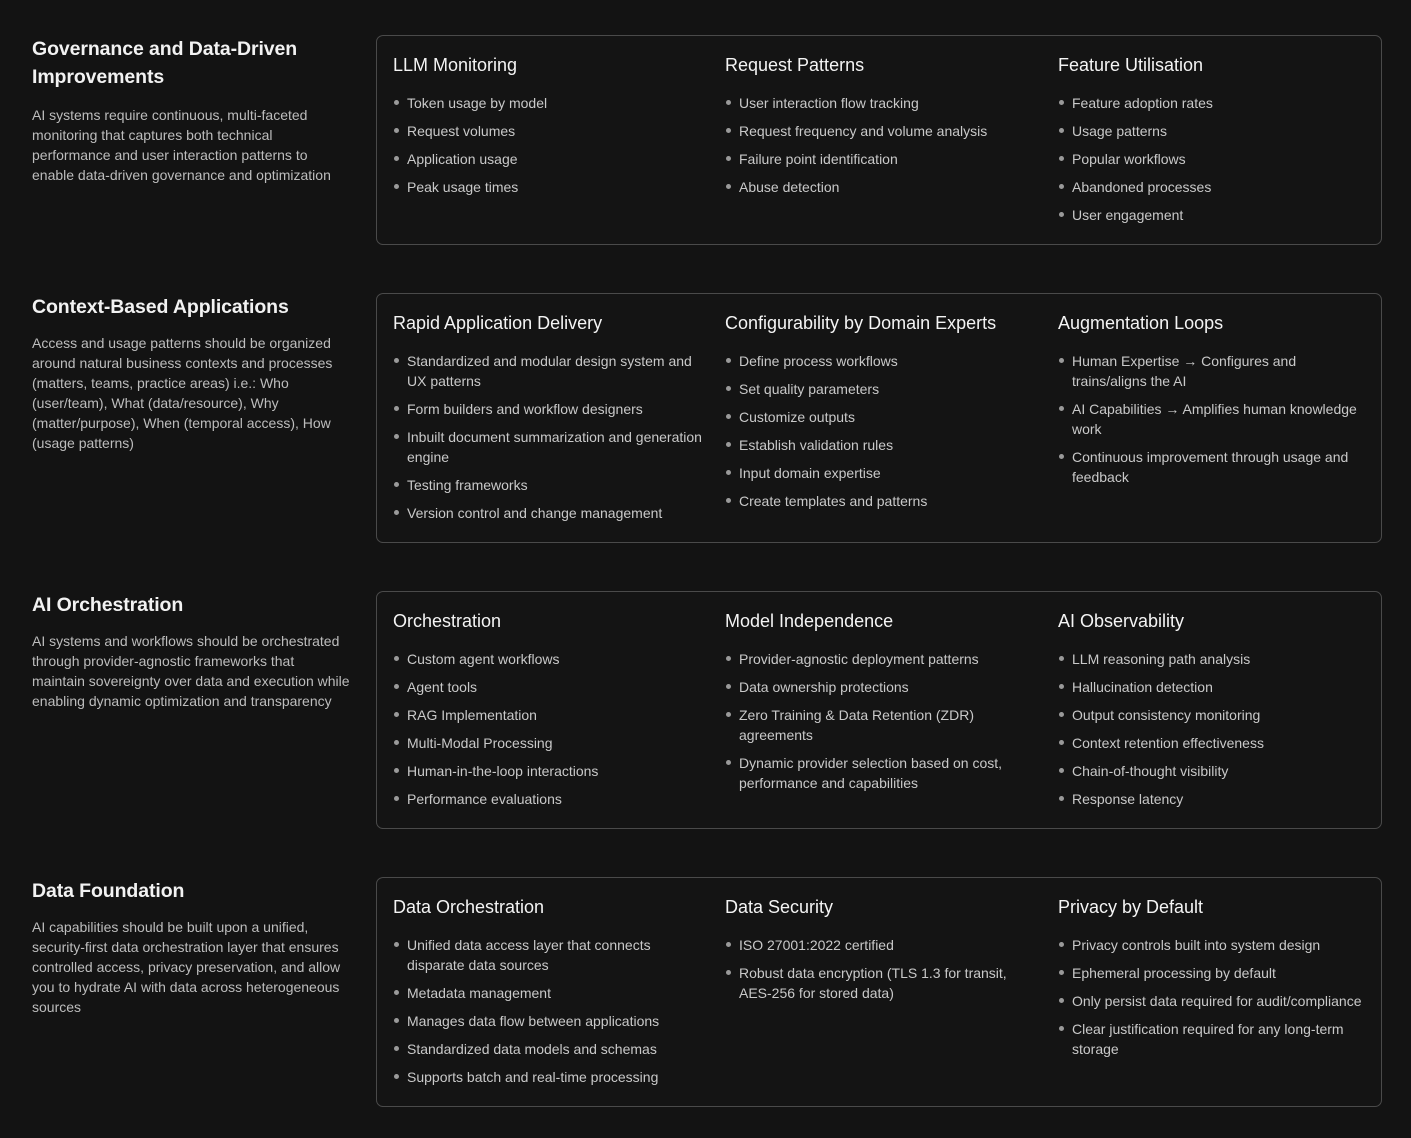  Describe the element at coordinates (1216, 215) in the screenshot. I see `list-item: User engagement` at that location.